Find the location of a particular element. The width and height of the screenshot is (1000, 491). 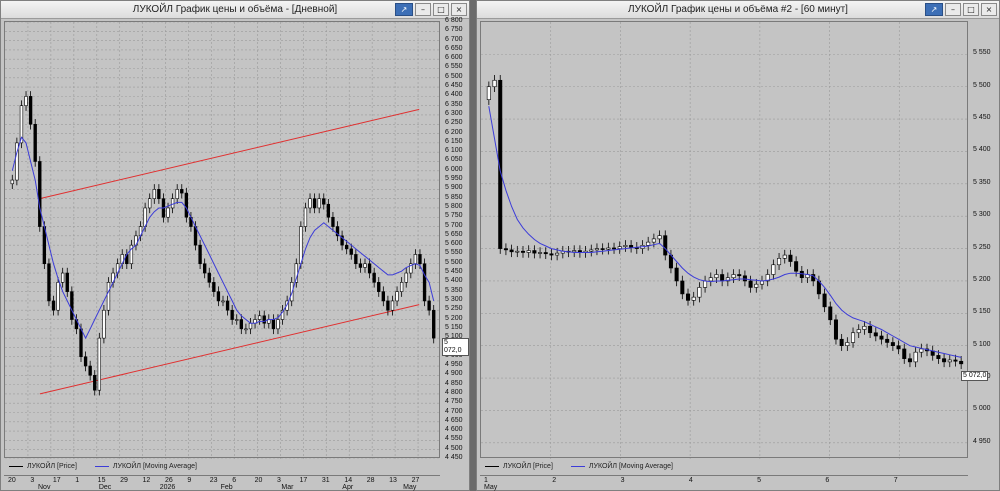

y-tick-label: 4 750 is located at coordinates (454, 402).